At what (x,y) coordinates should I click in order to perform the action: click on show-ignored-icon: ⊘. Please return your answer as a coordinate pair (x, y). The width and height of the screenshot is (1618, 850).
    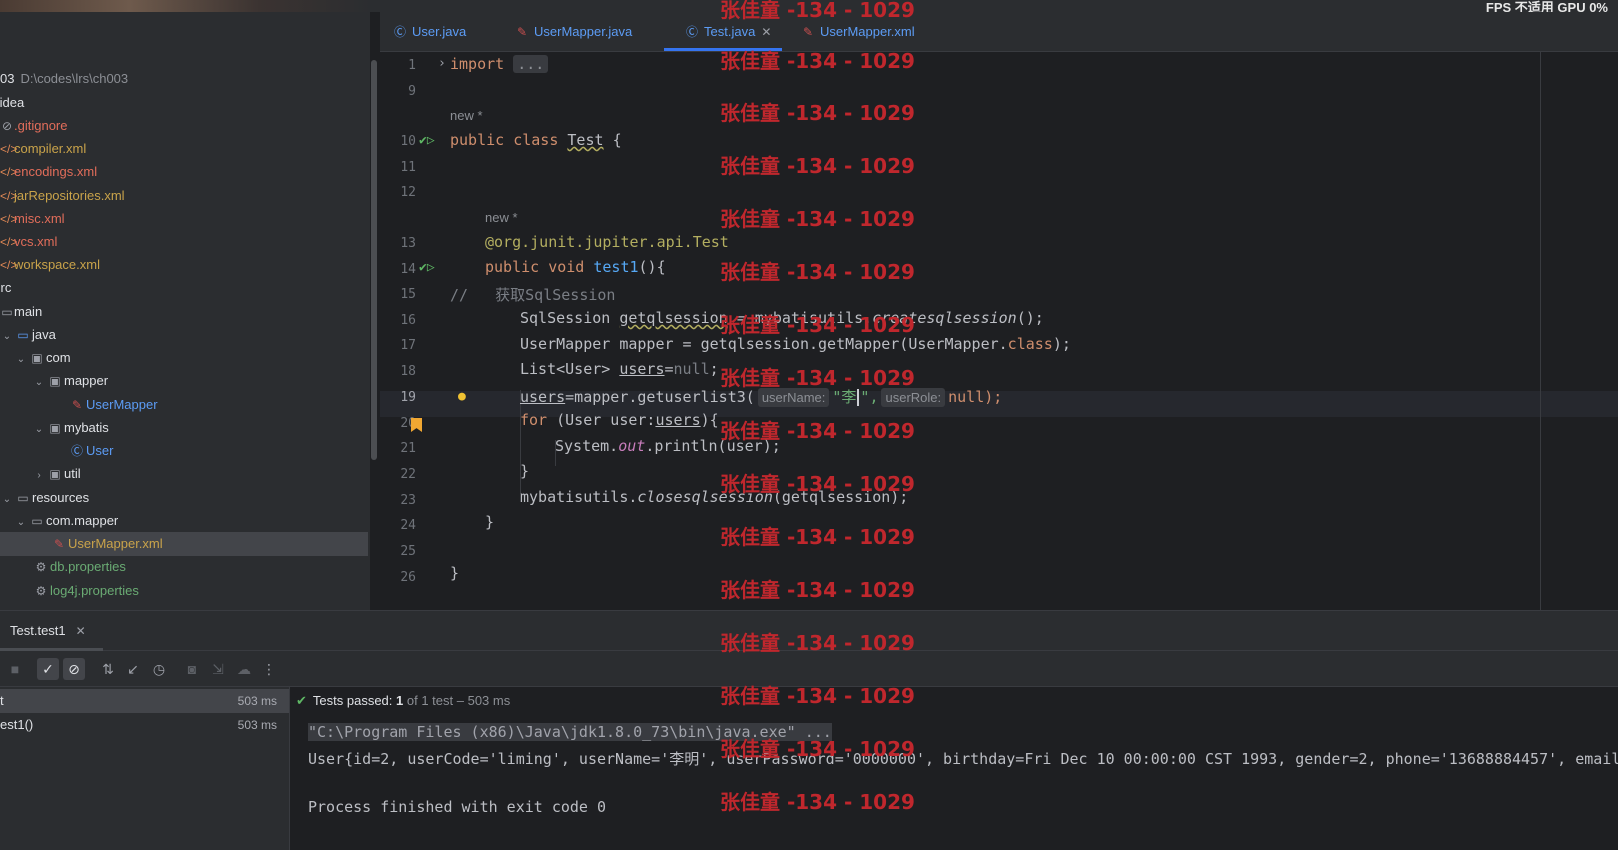
    Looking at the image, I should click on (74, 669).